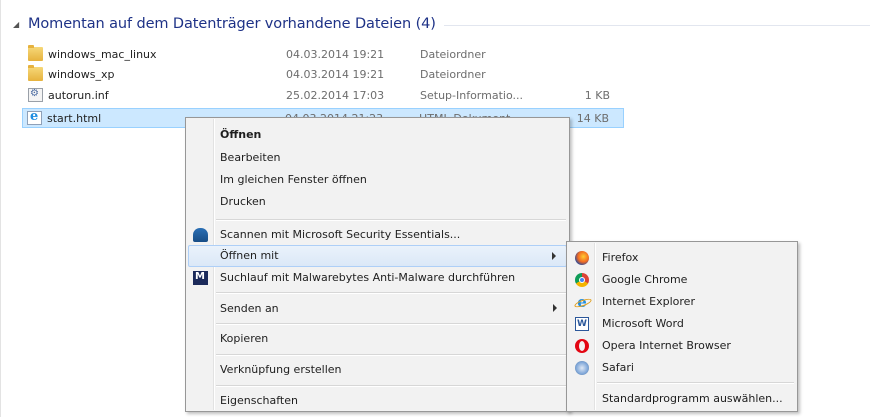 The width and height of the screenshot is (874, 417). What do you see at coordinates (377, 158) in the screenshot?
I see `menu-item-edit: Bearbeiten` at bounding box center [377, 158].